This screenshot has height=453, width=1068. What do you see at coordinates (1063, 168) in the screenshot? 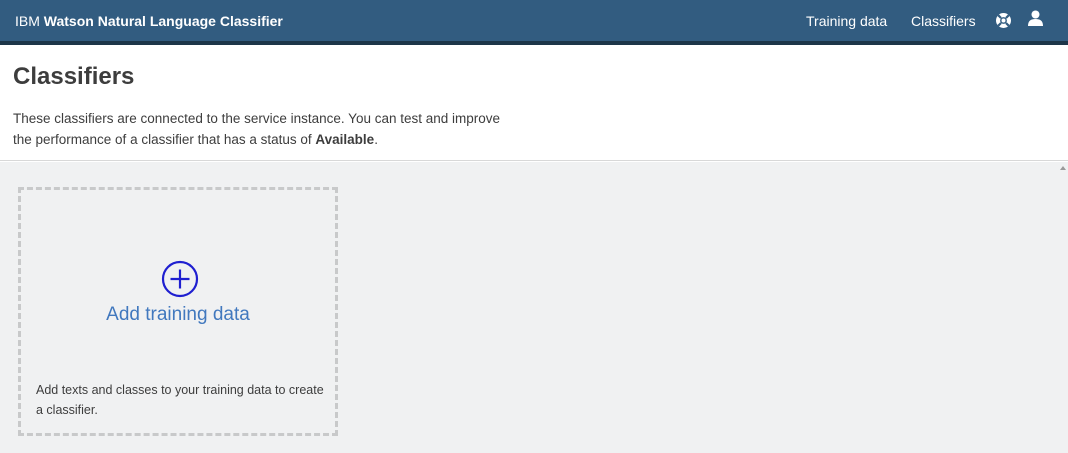
I see `scroll-up-arrow-icon` at bounding box center [1063, 168].